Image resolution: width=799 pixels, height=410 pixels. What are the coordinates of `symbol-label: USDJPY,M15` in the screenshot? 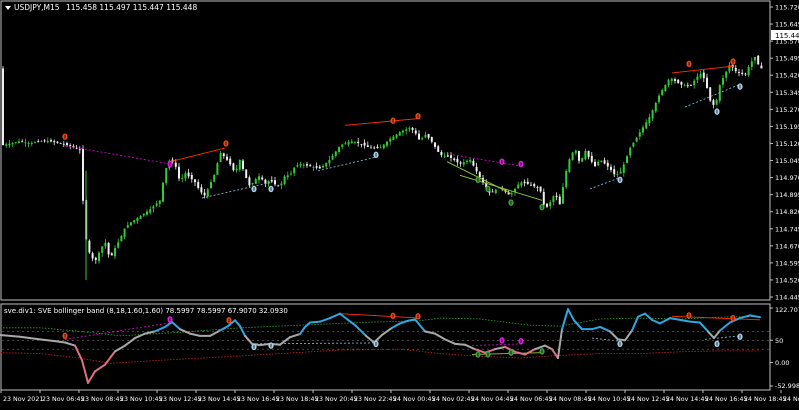 It's located at (37, 7).